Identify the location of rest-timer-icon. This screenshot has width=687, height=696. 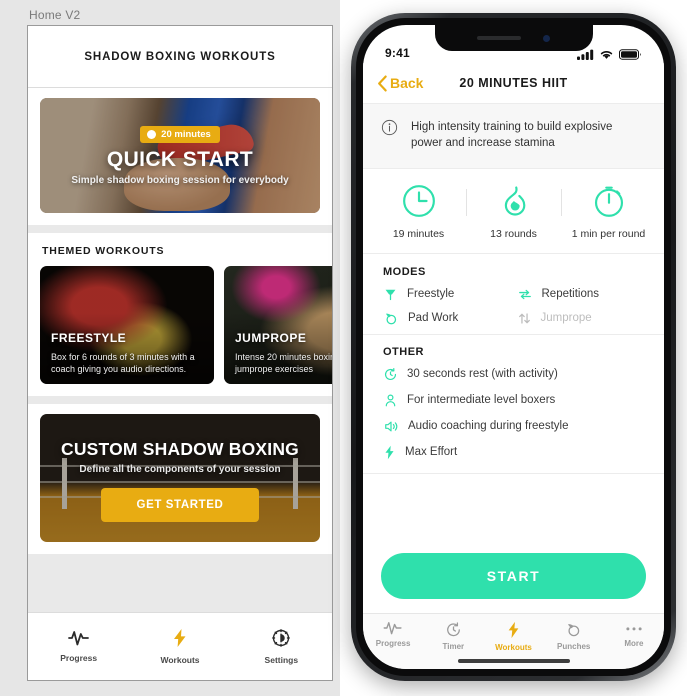
(390, 374).